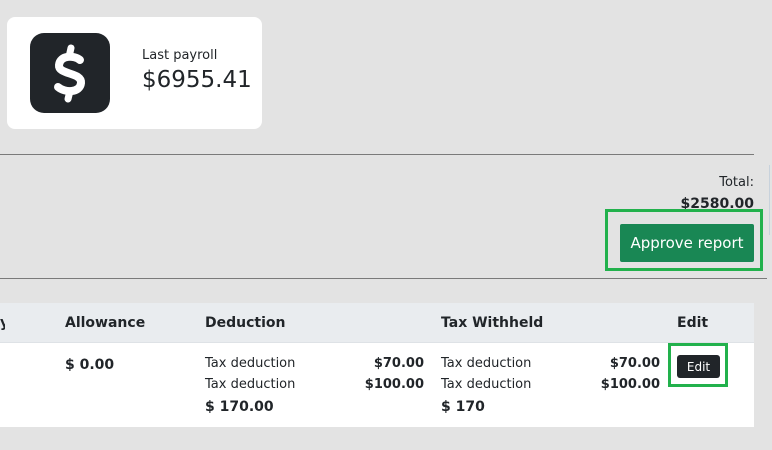 The width and height of the screenshot is (772, 450). What do you see at coordinates (736, 182) in the screenshot?
I see `total-label: Total:` at bounding box center [736, 182].